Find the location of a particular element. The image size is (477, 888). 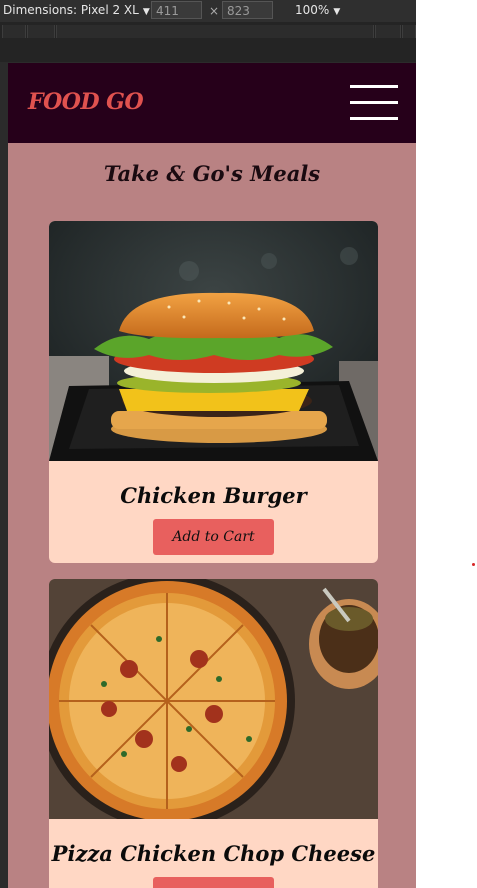

page-heading: Take & Go's Meals is located at coordinates (212, 173).